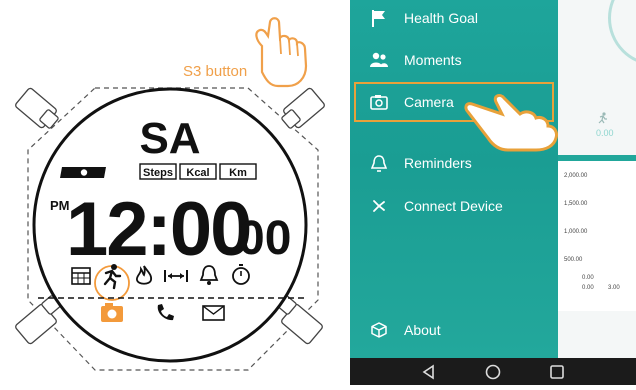  What do you see at coordinates (429, 372) in the screenshot?
I see `back-icon` at bounding box center [429, 372].